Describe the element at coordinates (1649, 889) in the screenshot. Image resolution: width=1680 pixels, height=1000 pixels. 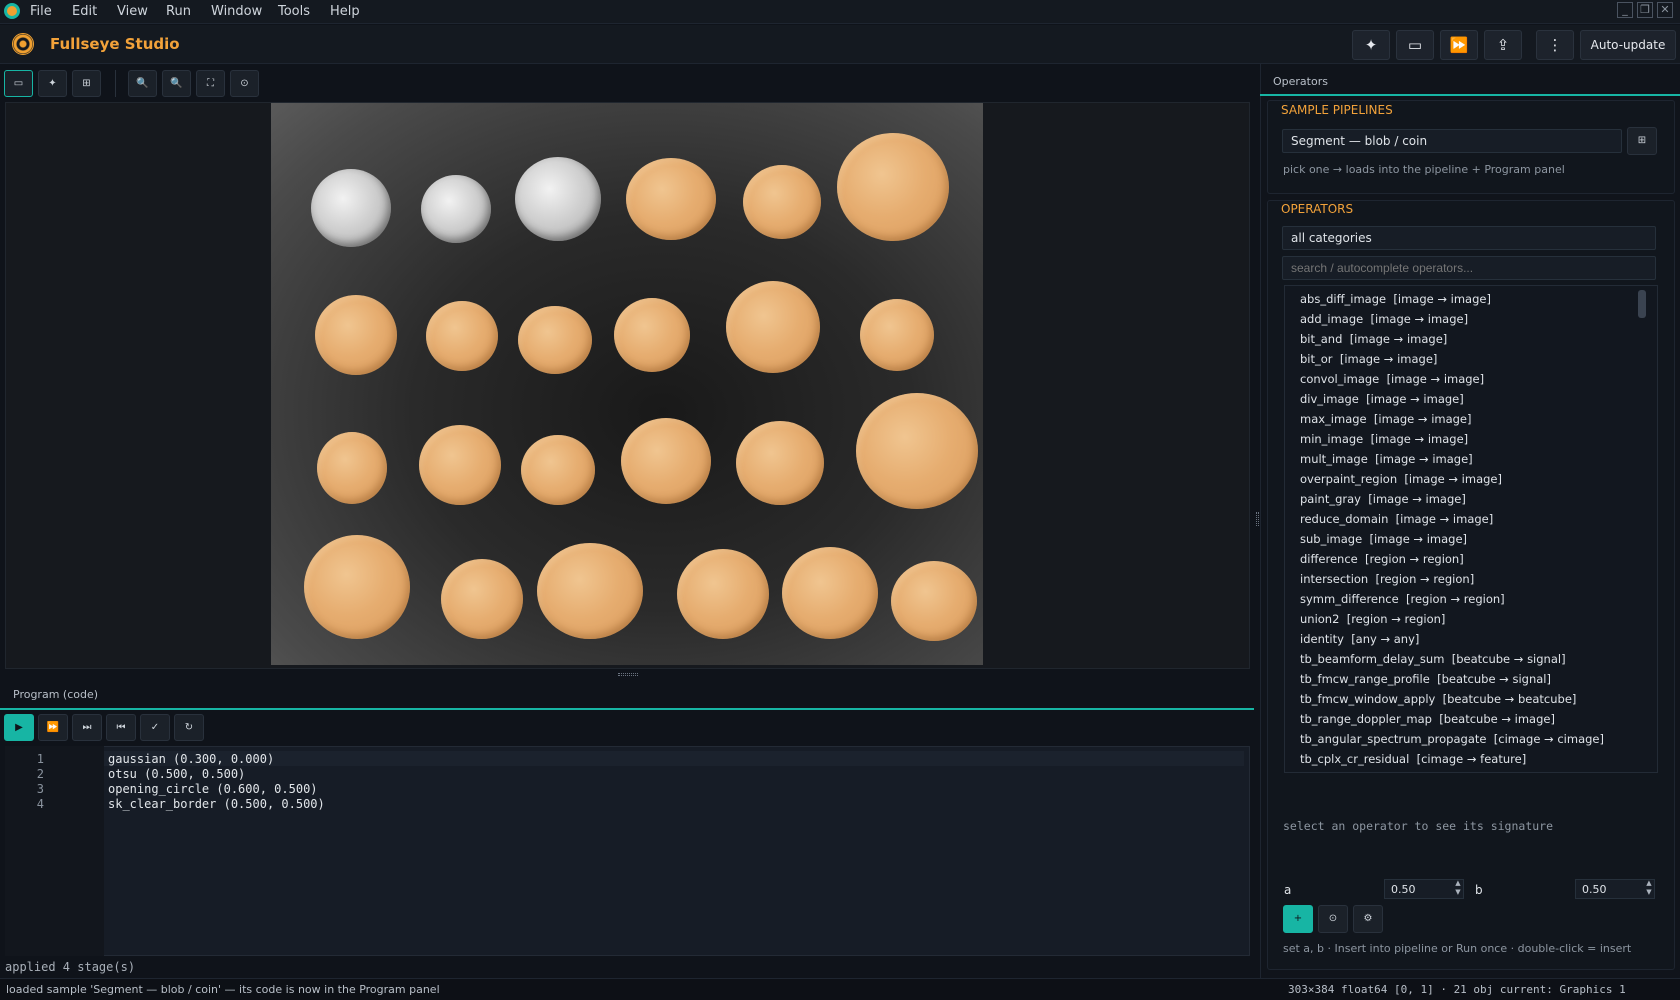
I see `param-b-stepper: ▲ ▼` at that location.